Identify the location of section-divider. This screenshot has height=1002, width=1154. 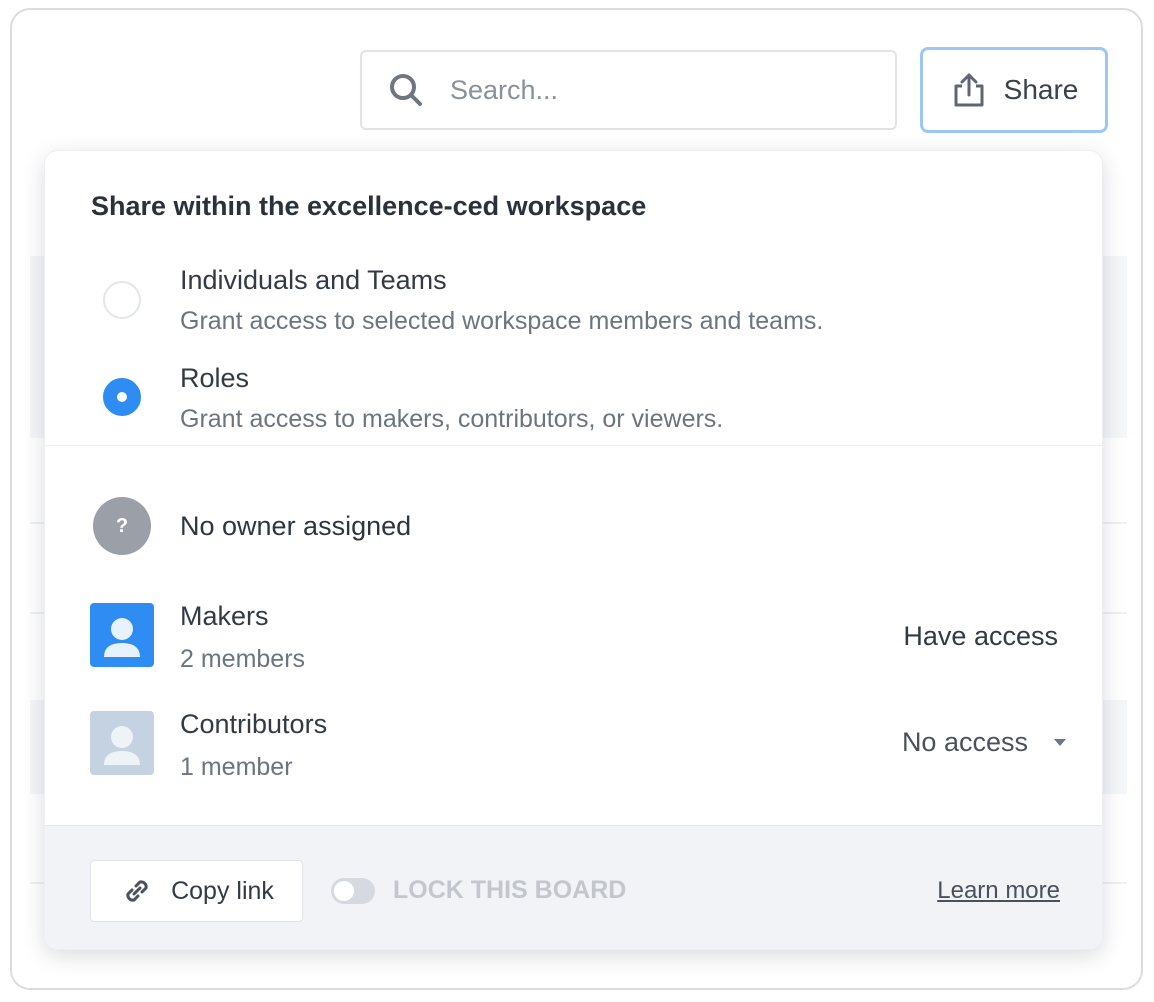
(573, 445).